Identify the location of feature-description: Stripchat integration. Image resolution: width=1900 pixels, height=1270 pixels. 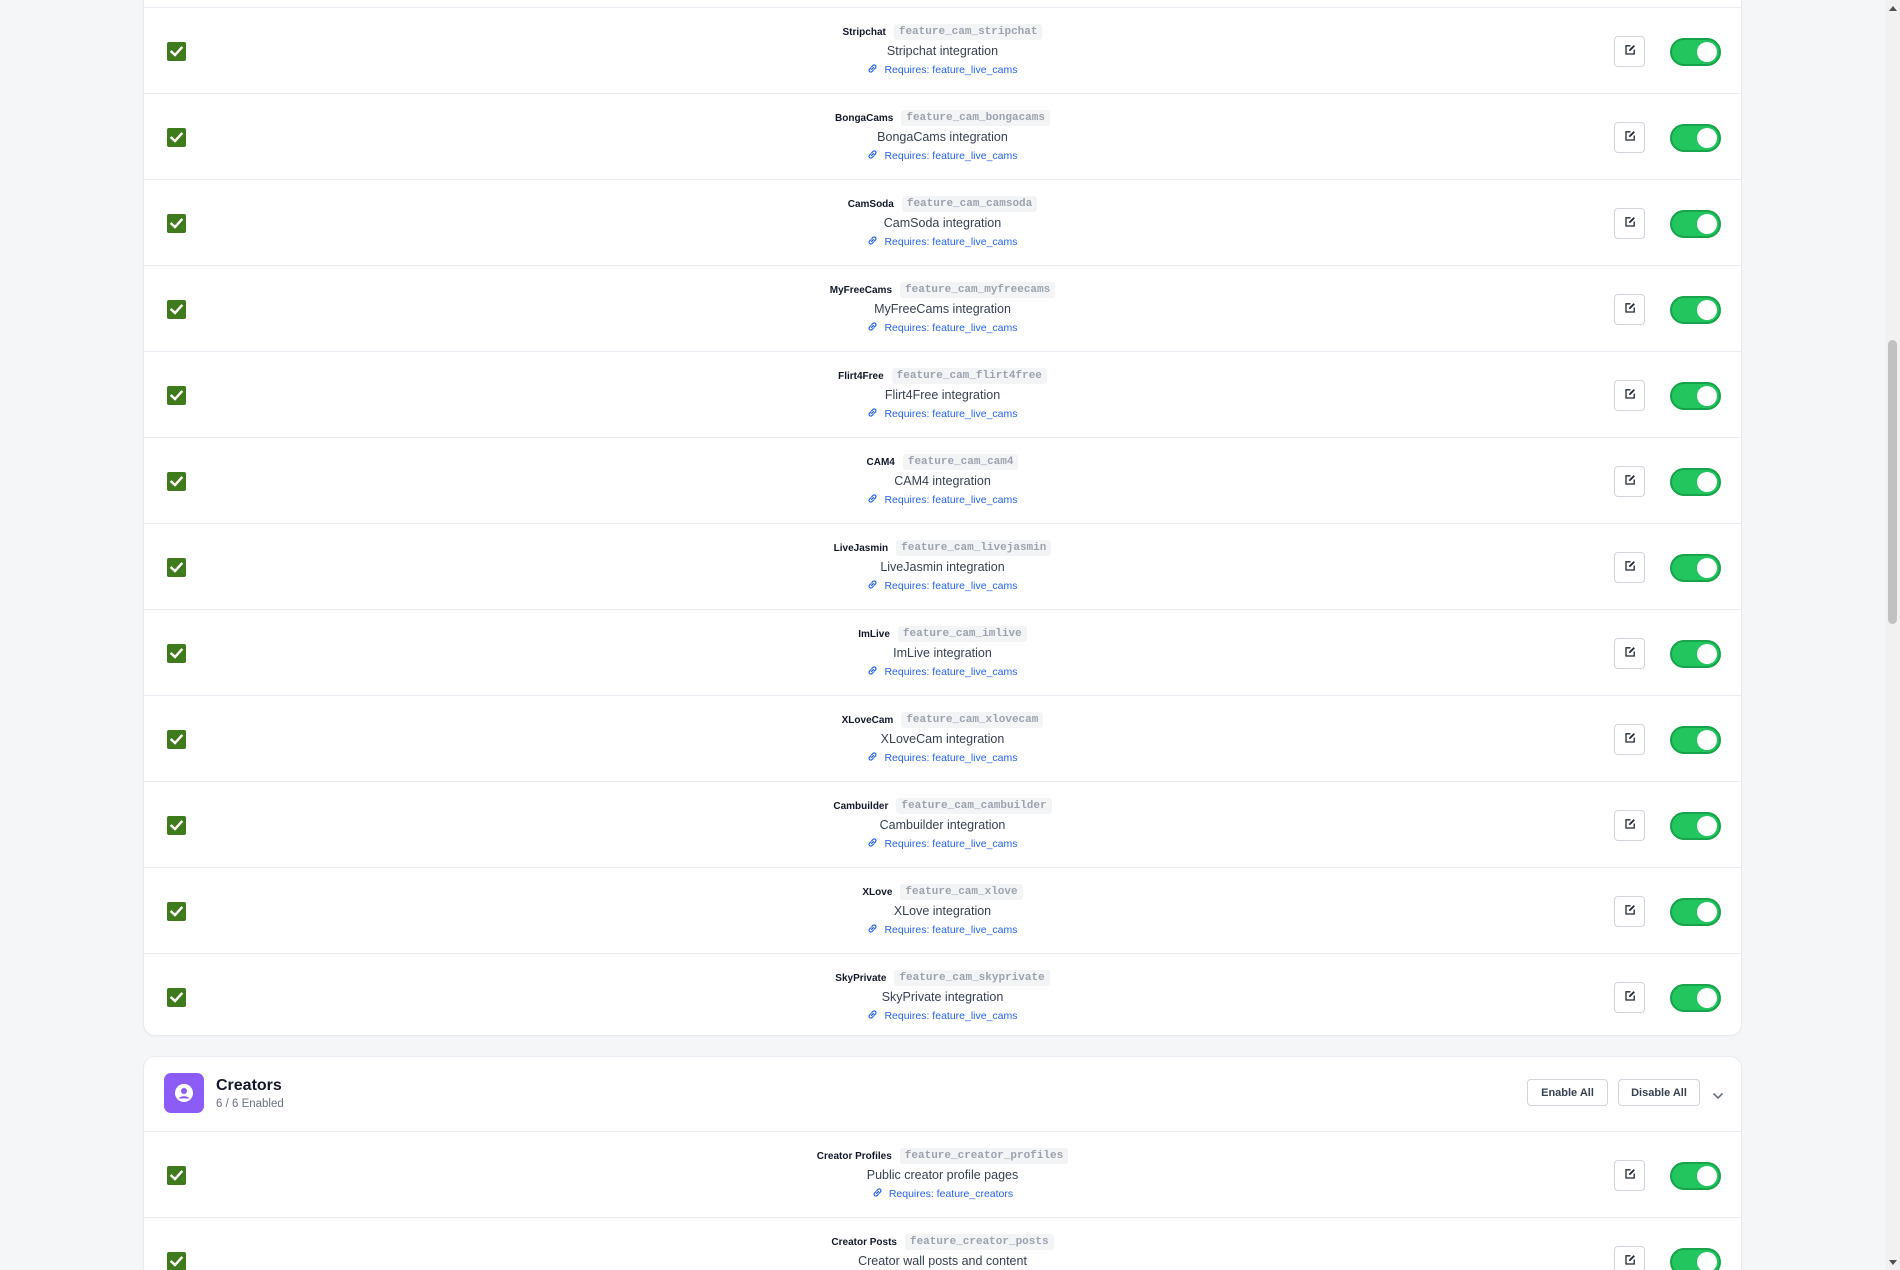
(942, 51).